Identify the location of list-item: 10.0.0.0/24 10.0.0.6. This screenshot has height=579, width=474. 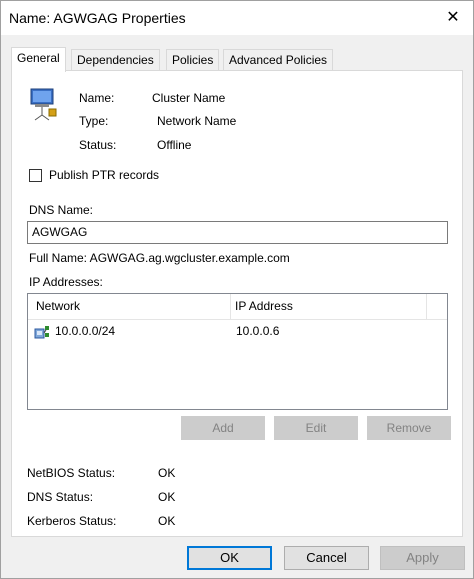
(237, 332).